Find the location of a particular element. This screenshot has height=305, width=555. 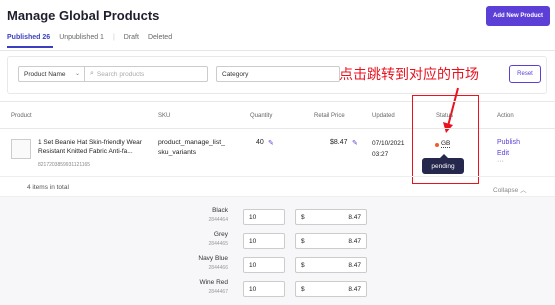

updated-time: 03:27 is located at coordinates (380, 154).